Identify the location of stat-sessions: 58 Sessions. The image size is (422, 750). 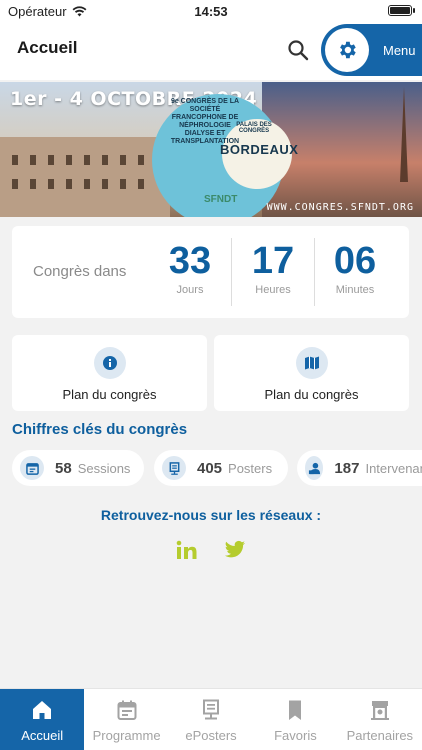
(78, 468).